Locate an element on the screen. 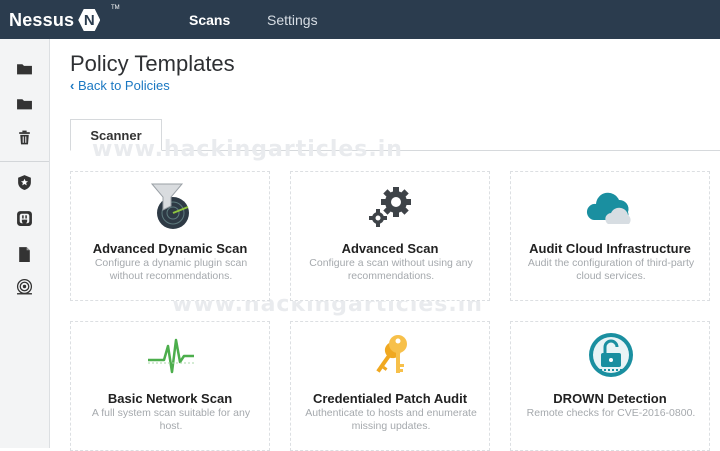 This screenshot has width=720, height=451. chevron-left-icon: ‹ is located at coordinates (74, 85).